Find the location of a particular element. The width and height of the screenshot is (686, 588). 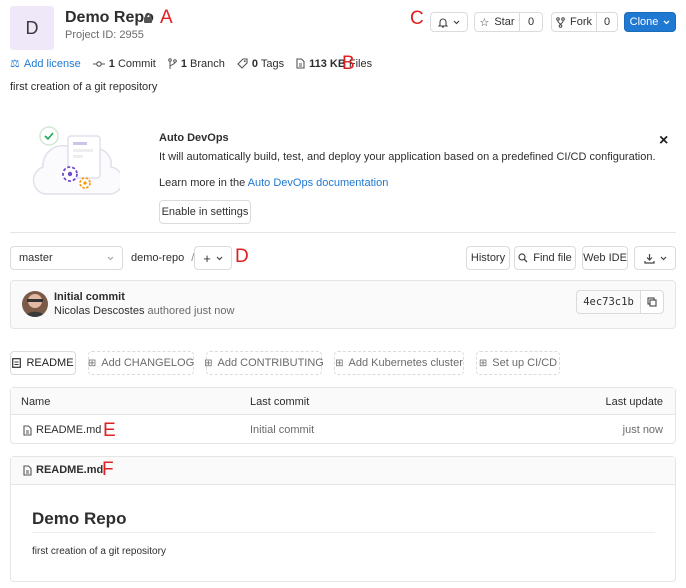

autodevops-illustration is located at coordinates (75, 164).